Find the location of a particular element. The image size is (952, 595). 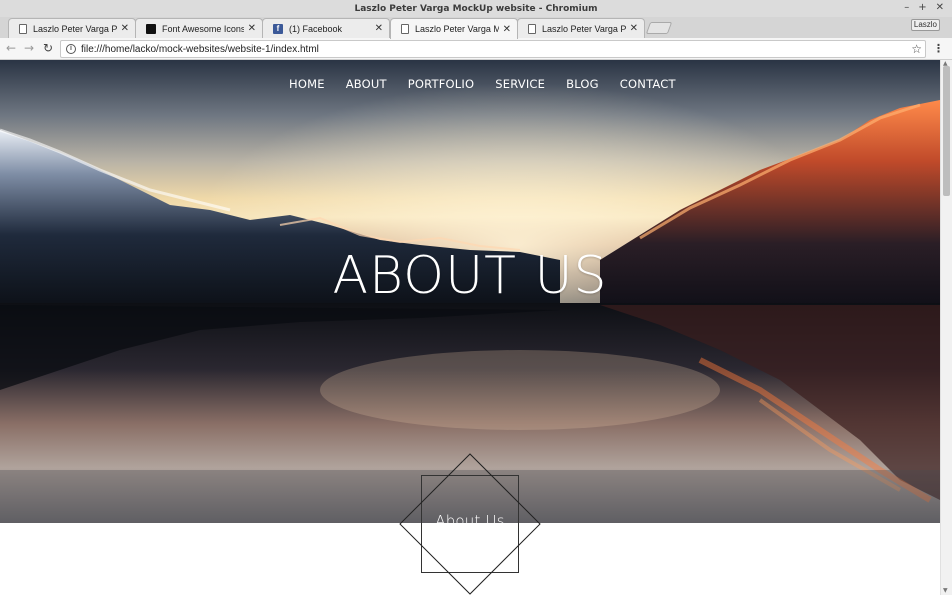

section-heading: About Us is located at coordinates (470, 521).